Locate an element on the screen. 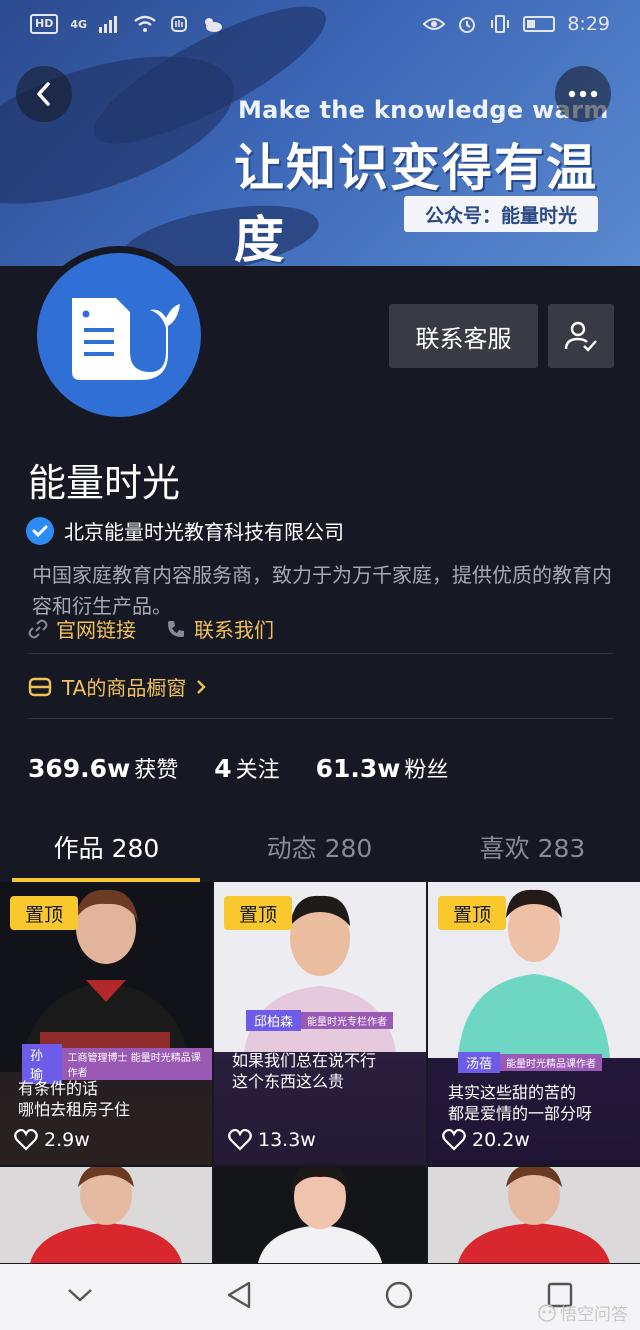  video-caption: 如果我们总在说不行 这个东西这么贵 is located at coordinates (304, 1071).